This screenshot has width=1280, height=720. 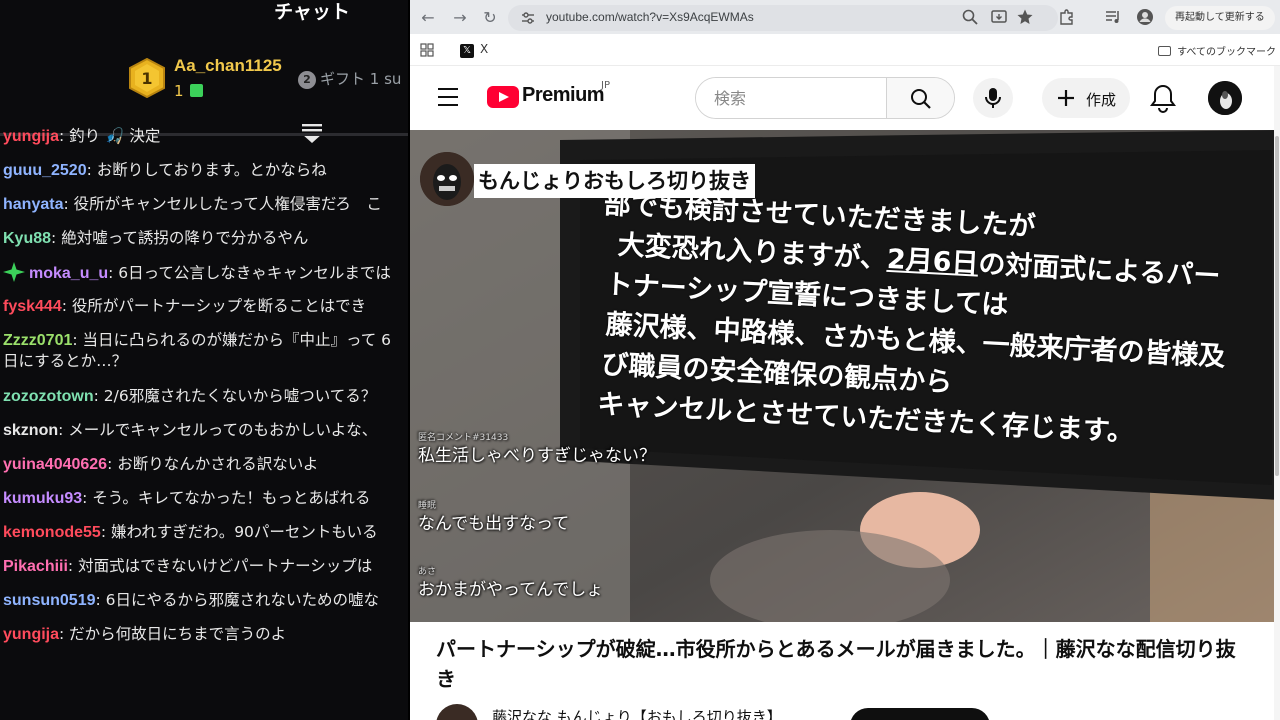 What do you see at coordinates (32, 306) in the screenshot?
I see `chat-username: fysk444` at bounding box center [32, 306].